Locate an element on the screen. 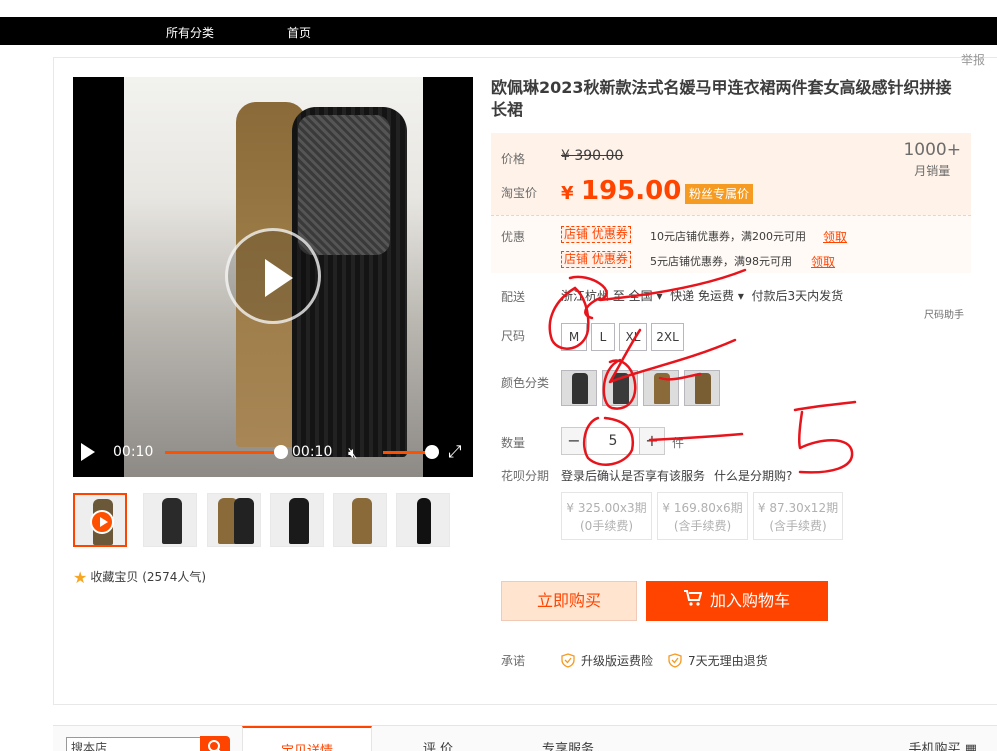 The image size is (997, 751). detail-tab-bar: 宝贝详情 评 价 专享服务 手机购买 ▦ is located at coordinates (525, 738).